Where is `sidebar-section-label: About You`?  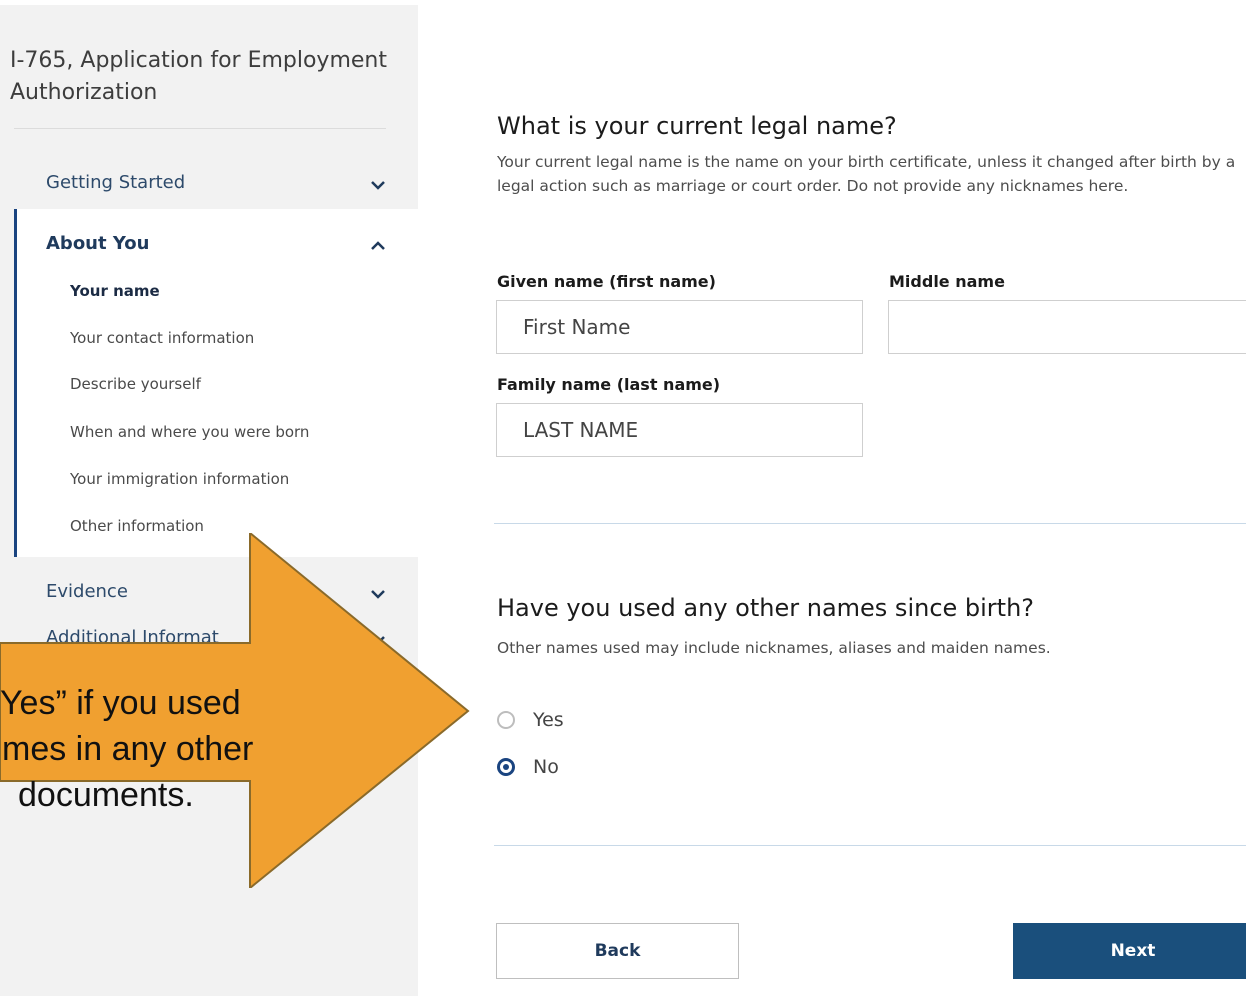
sidebar-section-label: About You is located at coordinates (98, 243).